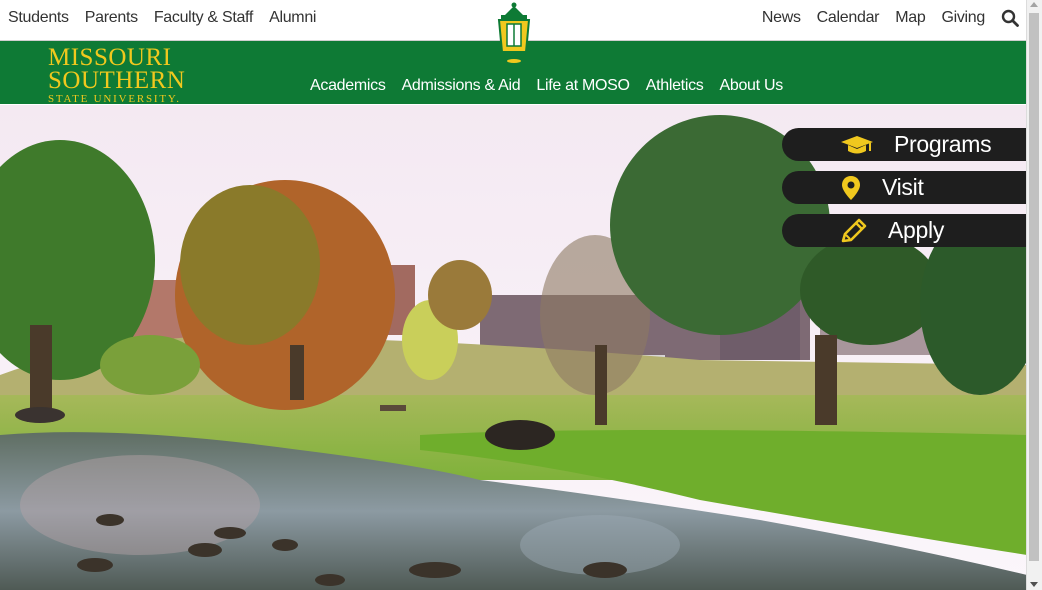 The height and width of the screenshot is (590, 1042). What do you see at coordinates (910, 18) in the screenshot?
I see `utility-link-map: Map` at bounding box center [910, 18].